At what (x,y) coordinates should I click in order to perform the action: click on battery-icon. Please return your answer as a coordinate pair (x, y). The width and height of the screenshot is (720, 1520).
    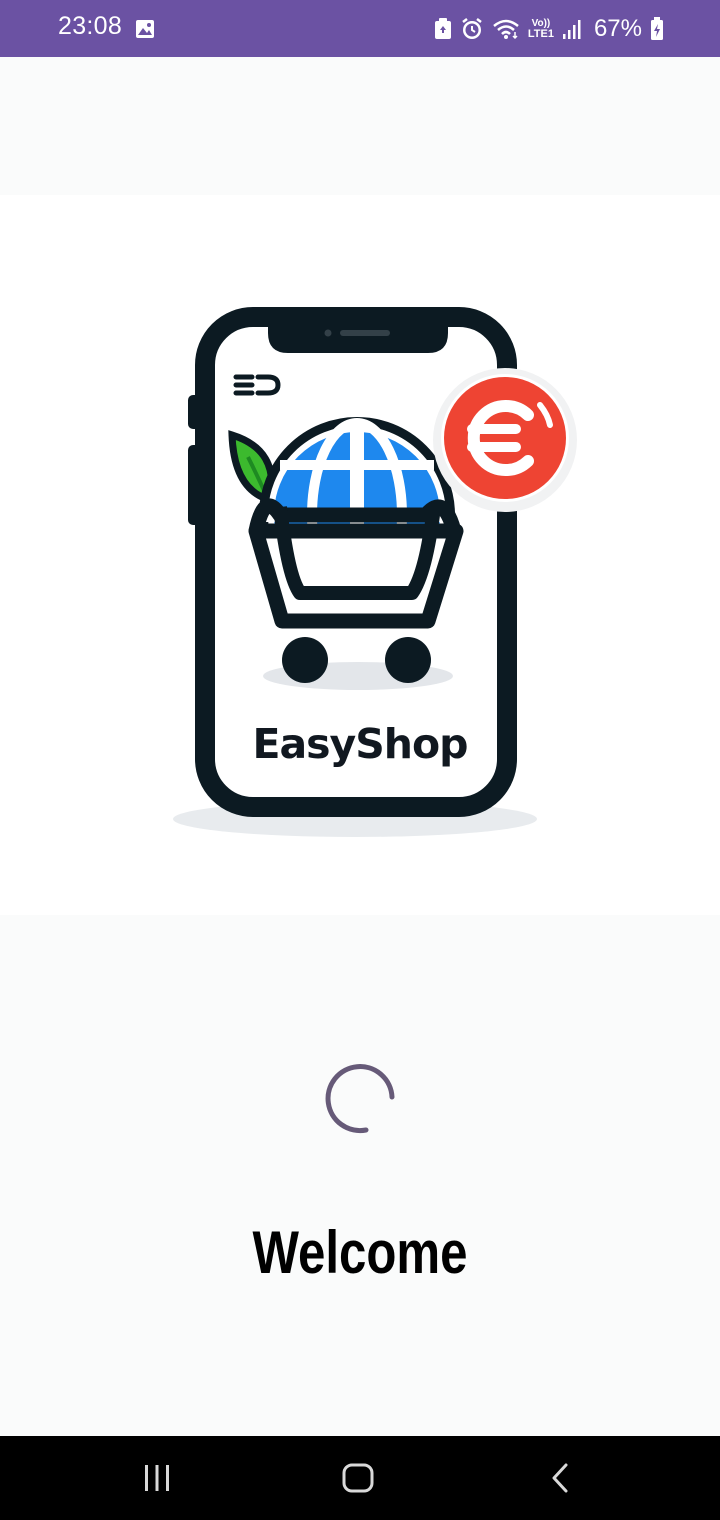
    Looking at the image, I should click on (657, 28).